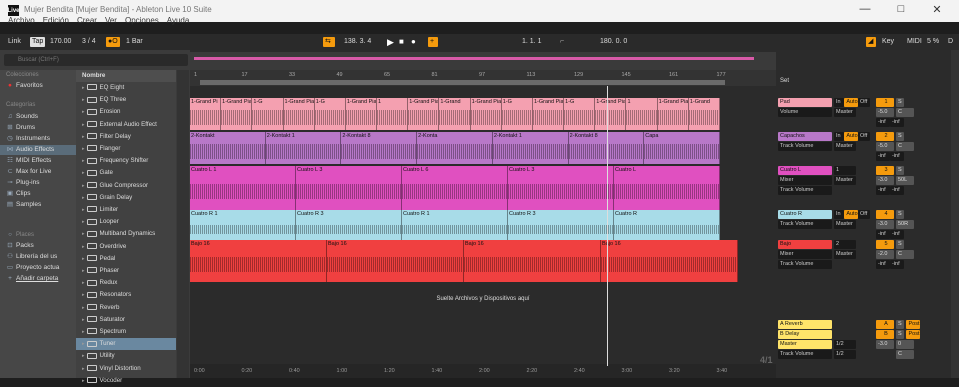 Image resolution: width=959 pixels, height=387 pixels. Describe the element at coordinates (885, 136) in the screenshot. I see `track-activator: 2` at that location.